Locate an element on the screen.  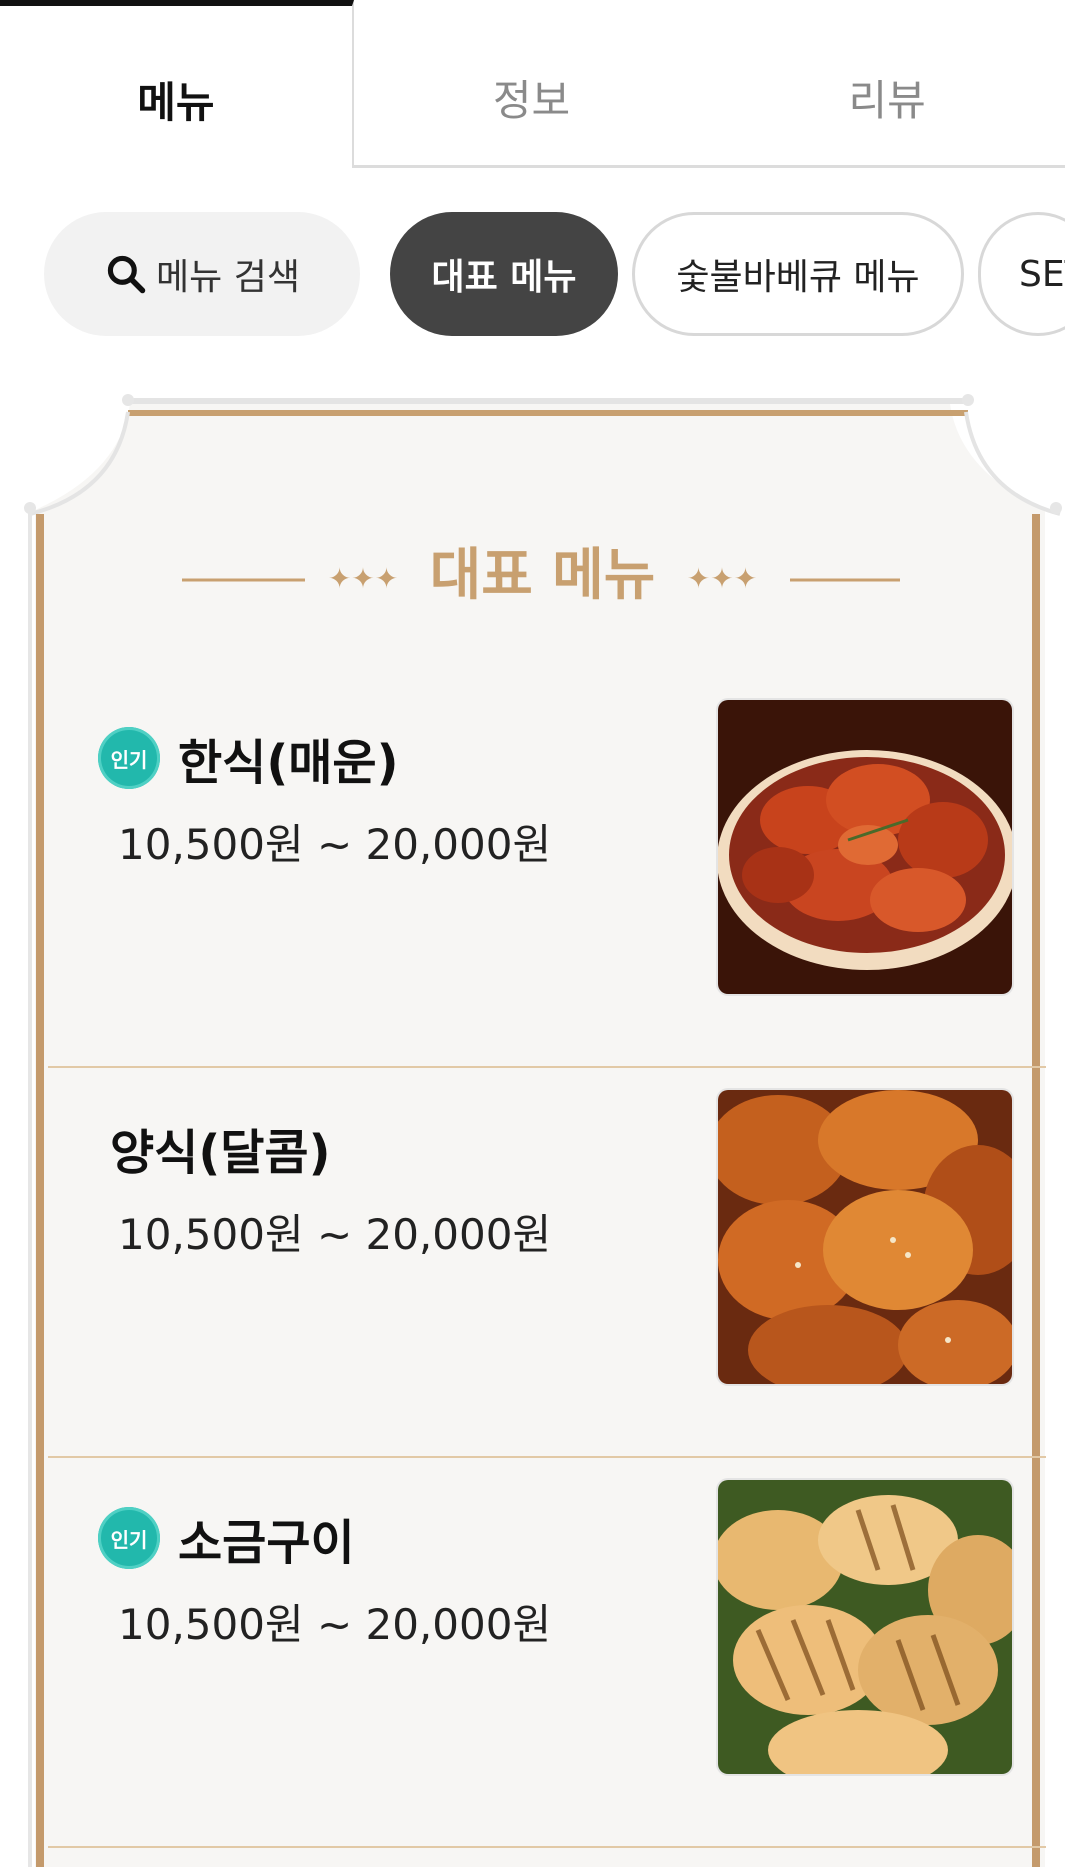
section-title-text: 대표 메뉴 is located at coordinates (542, 575).